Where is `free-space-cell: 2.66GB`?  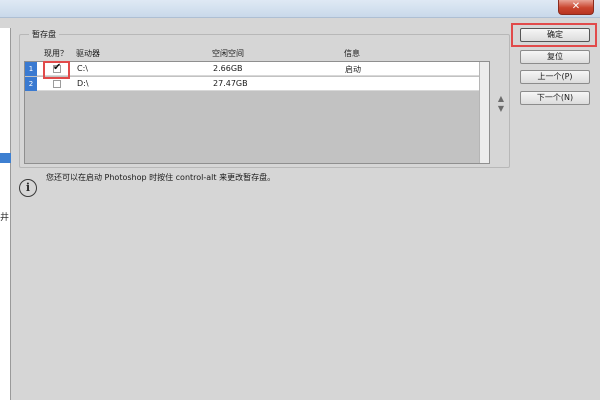
free-space-cell: 2.66GB is located at coordinates (228, 68).